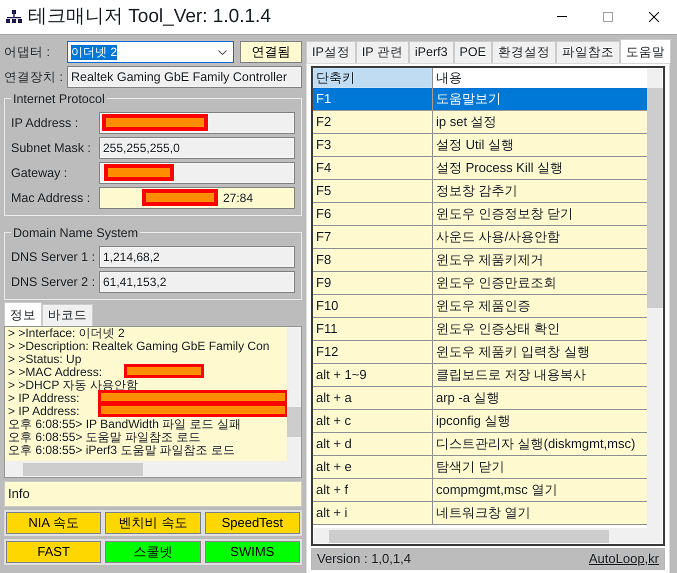  I want to click on tab: iPerf3, so click(431, 52).